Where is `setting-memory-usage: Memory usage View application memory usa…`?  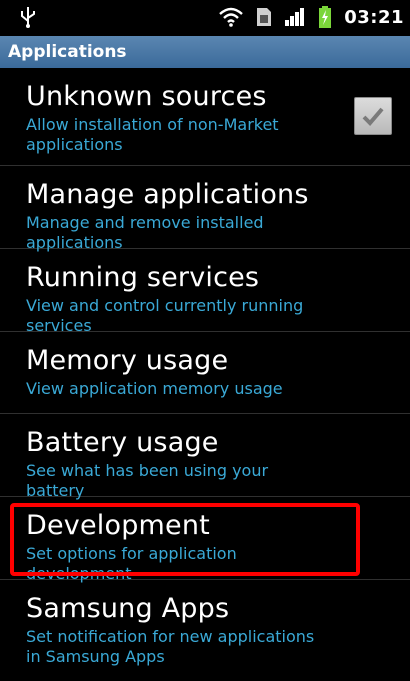 setting-memory-usage: Memory usage View application memory usa… is located at coordinates (205, 373).